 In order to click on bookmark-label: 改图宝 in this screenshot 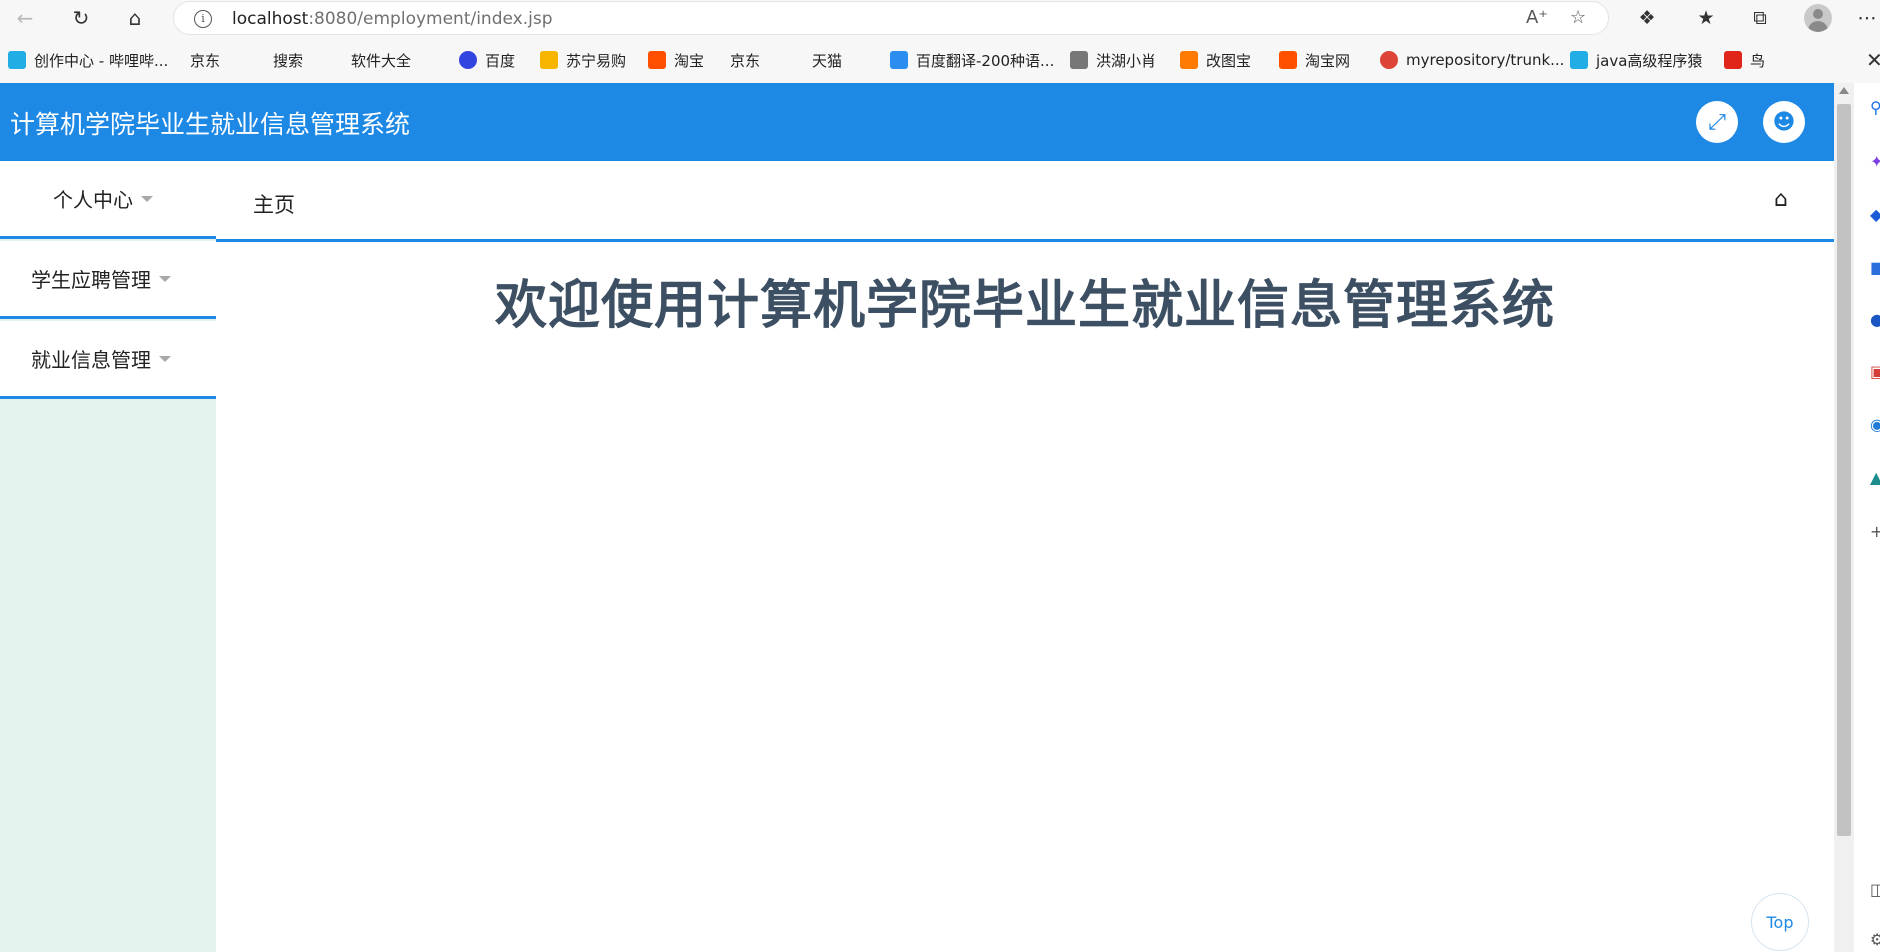, I will do `click(1229, 60)`.